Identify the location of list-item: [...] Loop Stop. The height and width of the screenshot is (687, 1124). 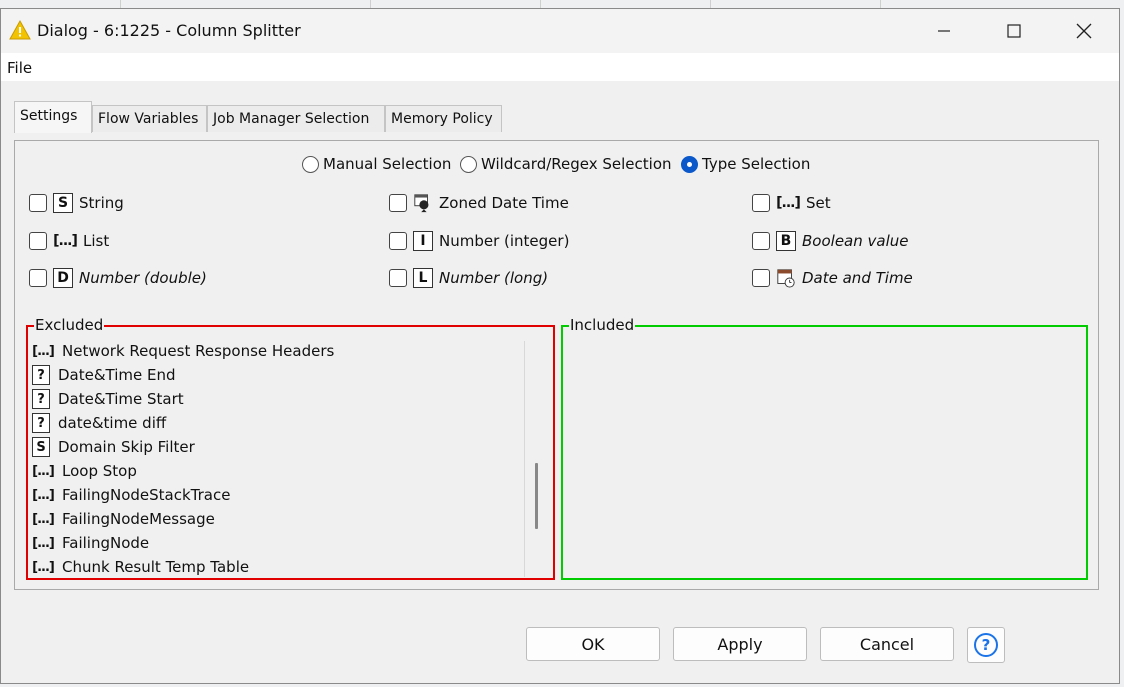
(278, 471).